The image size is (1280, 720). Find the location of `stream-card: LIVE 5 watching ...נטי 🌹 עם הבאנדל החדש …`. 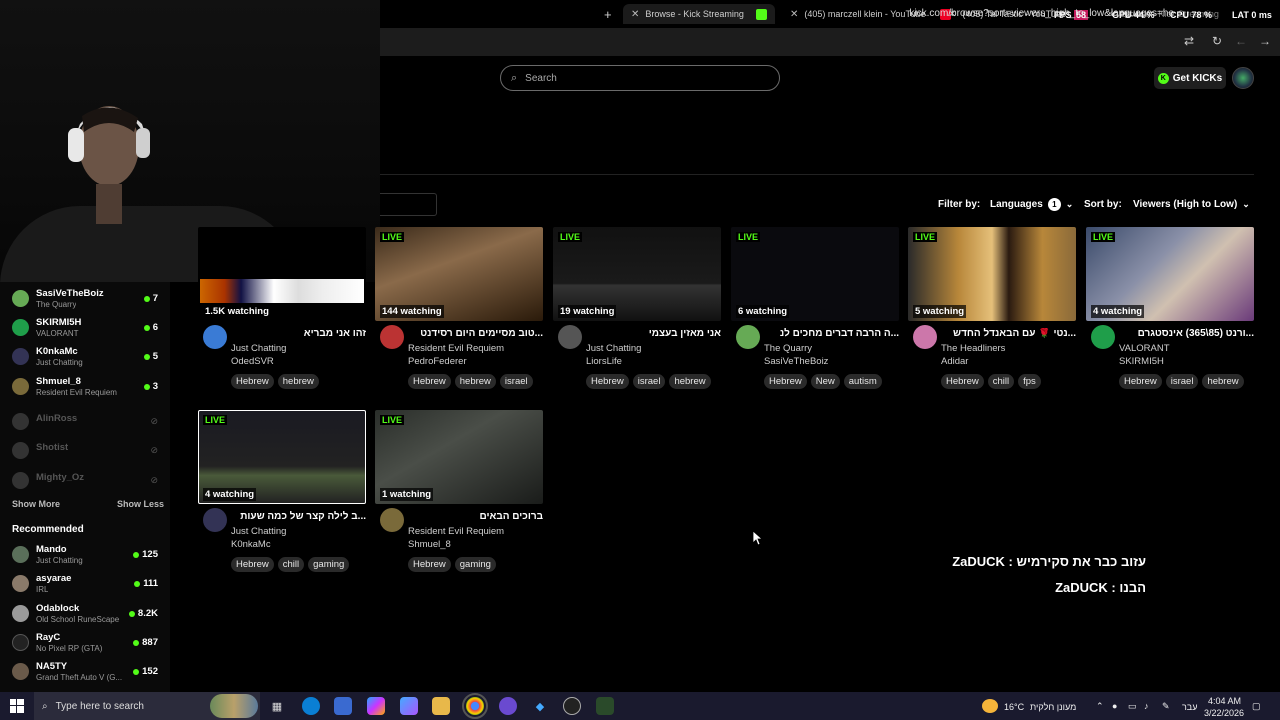

stream-card: LIVE 5 watching ...נטי 🌹 עם הבאנדל החדש … is located at coordinates (992, 314).